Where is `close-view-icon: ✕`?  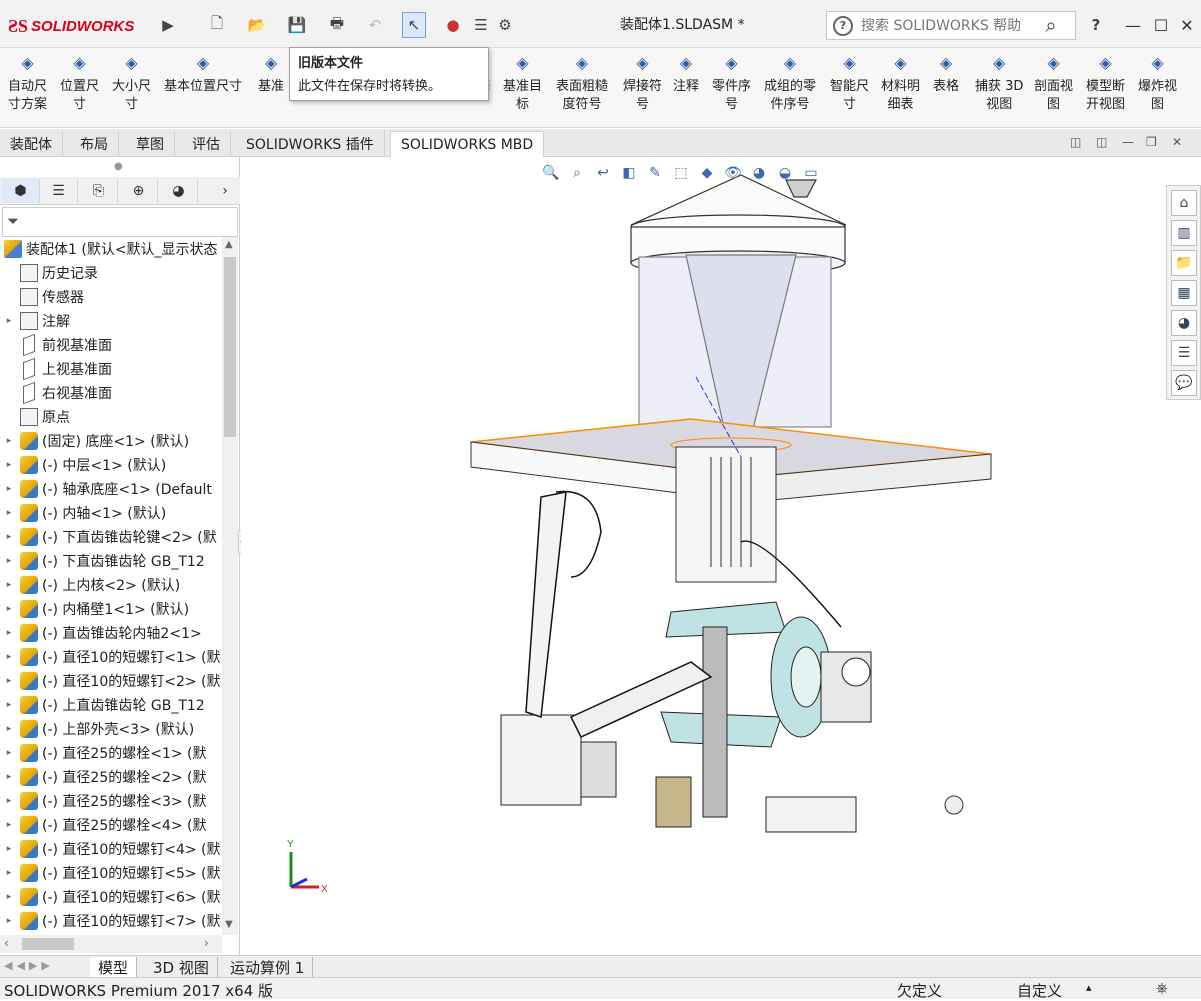 close-view-icon: ✕ is located at coordinates (1177, 142).